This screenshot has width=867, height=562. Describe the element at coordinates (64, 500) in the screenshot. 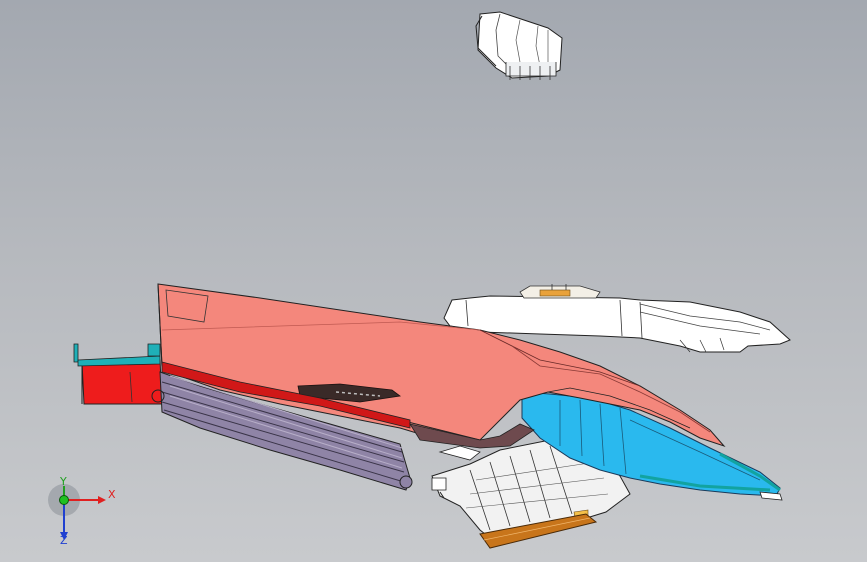

I see `origin-dot` at that location.